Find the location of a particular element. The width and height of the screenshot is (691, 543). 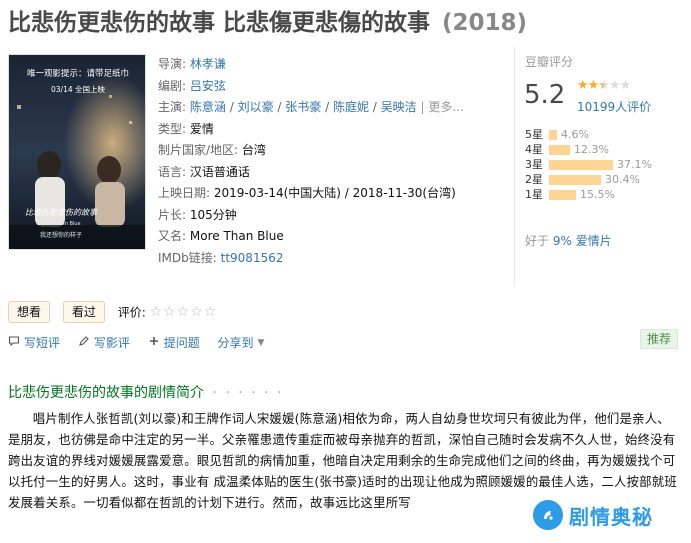

better-than: 好于 9% 爱情片 is located at coordinates (568, 240).